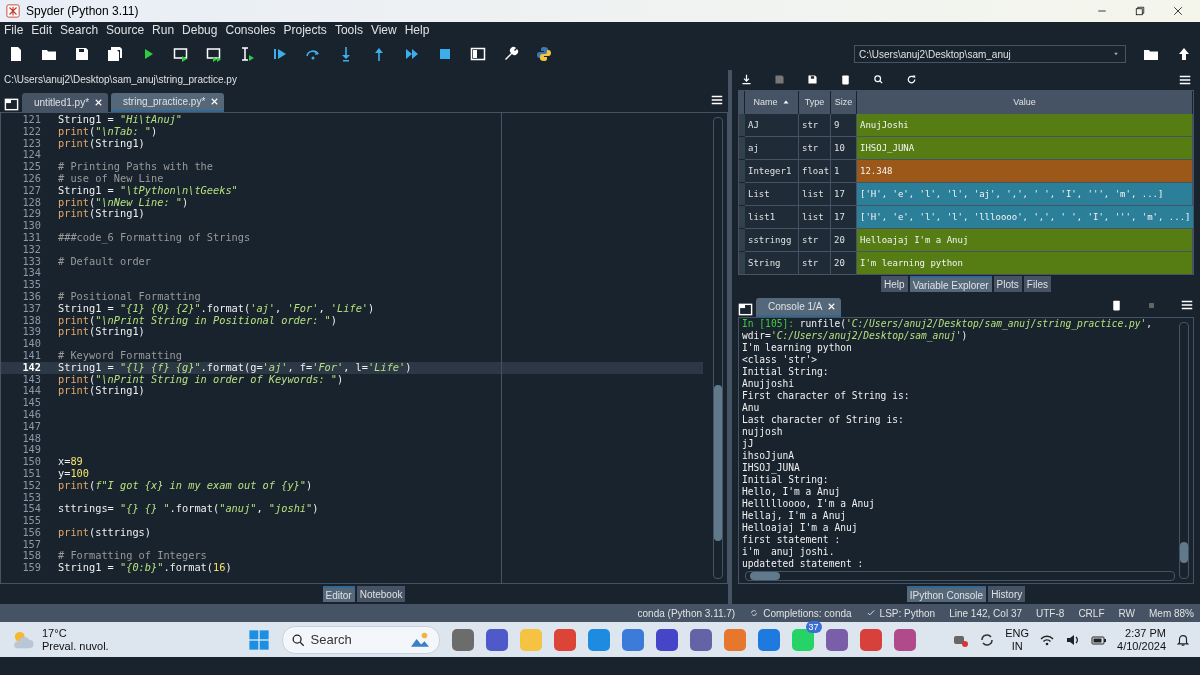 The image size is (1200, 675). Describe the element at coordinates (1025, 125) in the screenshot. I see `table-cell: AnujJoshi` at that location.